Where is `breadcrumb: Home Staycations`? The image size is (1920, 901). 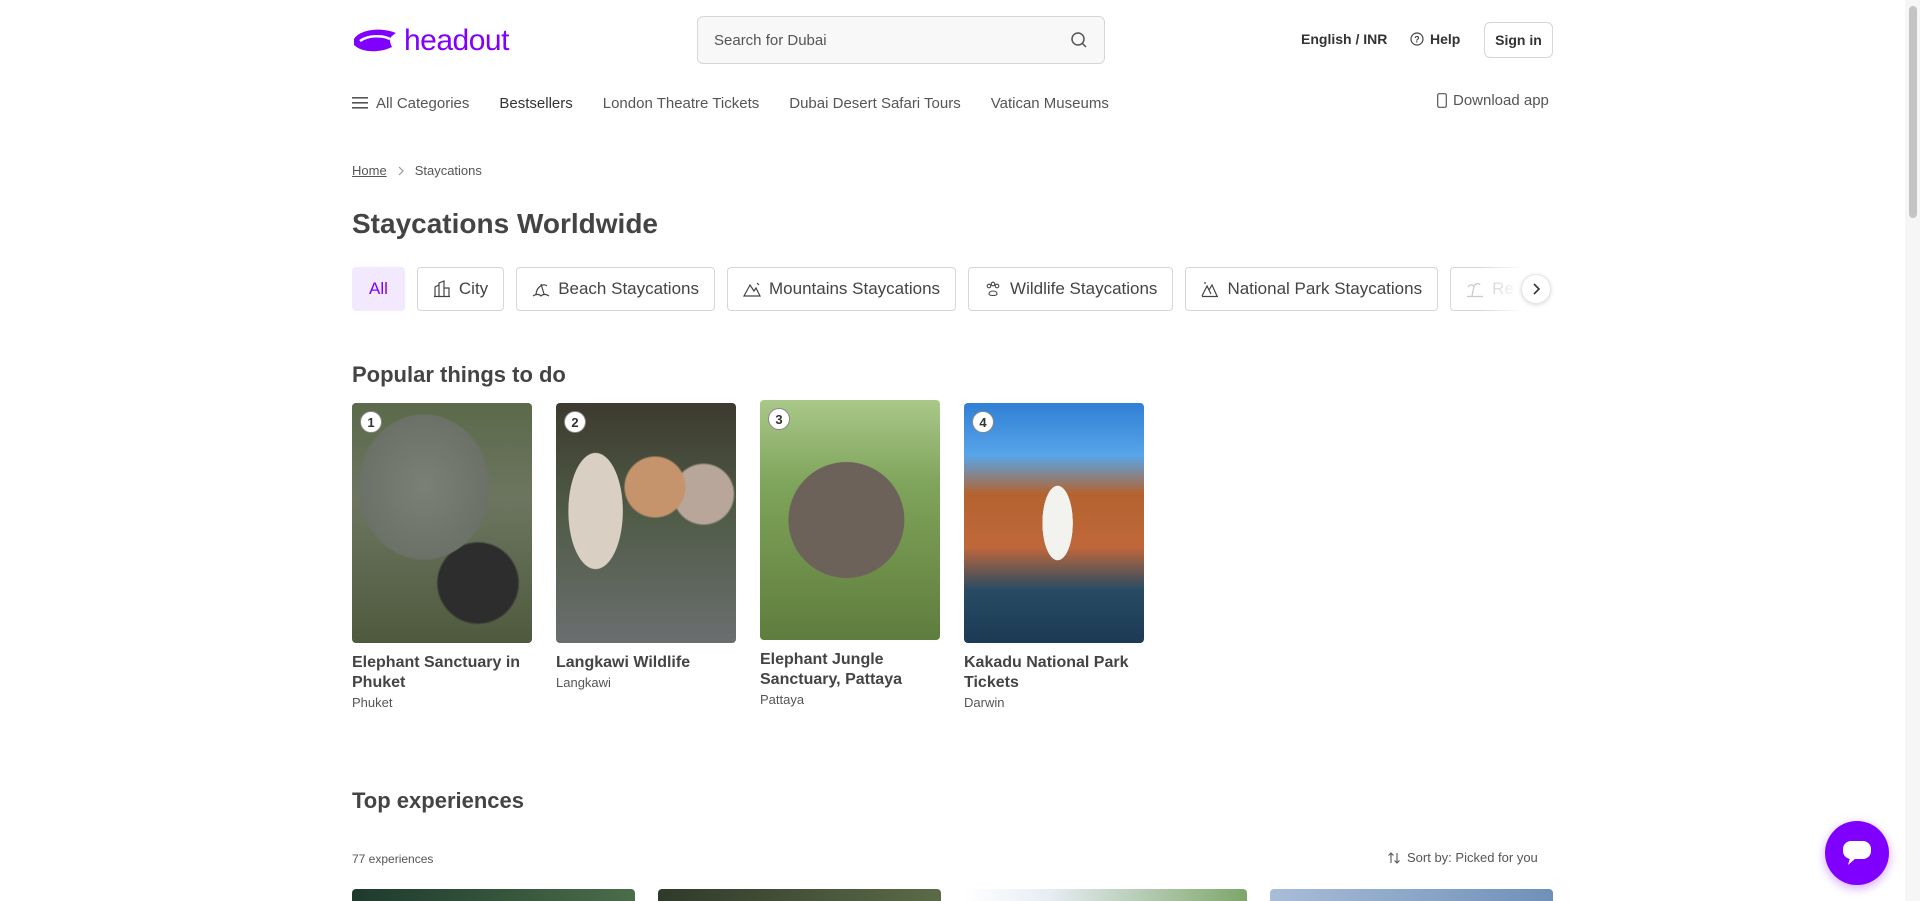 breadcrumb: Home Staycations is located at coordinates (417, 170).